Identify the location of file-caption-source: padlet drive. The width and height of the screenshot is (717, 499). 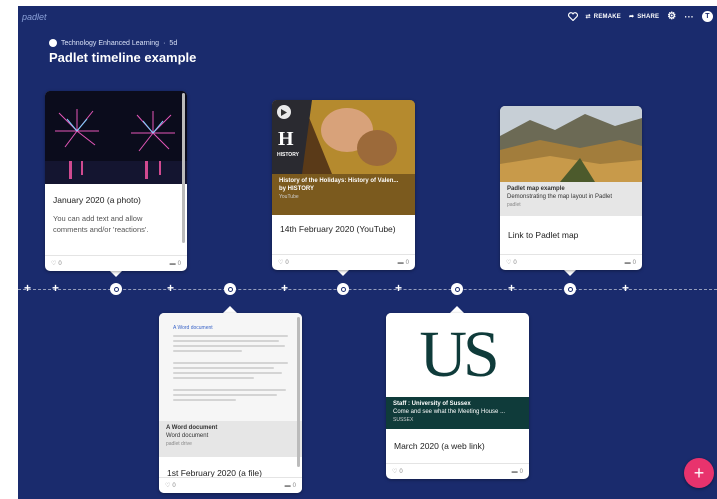
(179, 444).